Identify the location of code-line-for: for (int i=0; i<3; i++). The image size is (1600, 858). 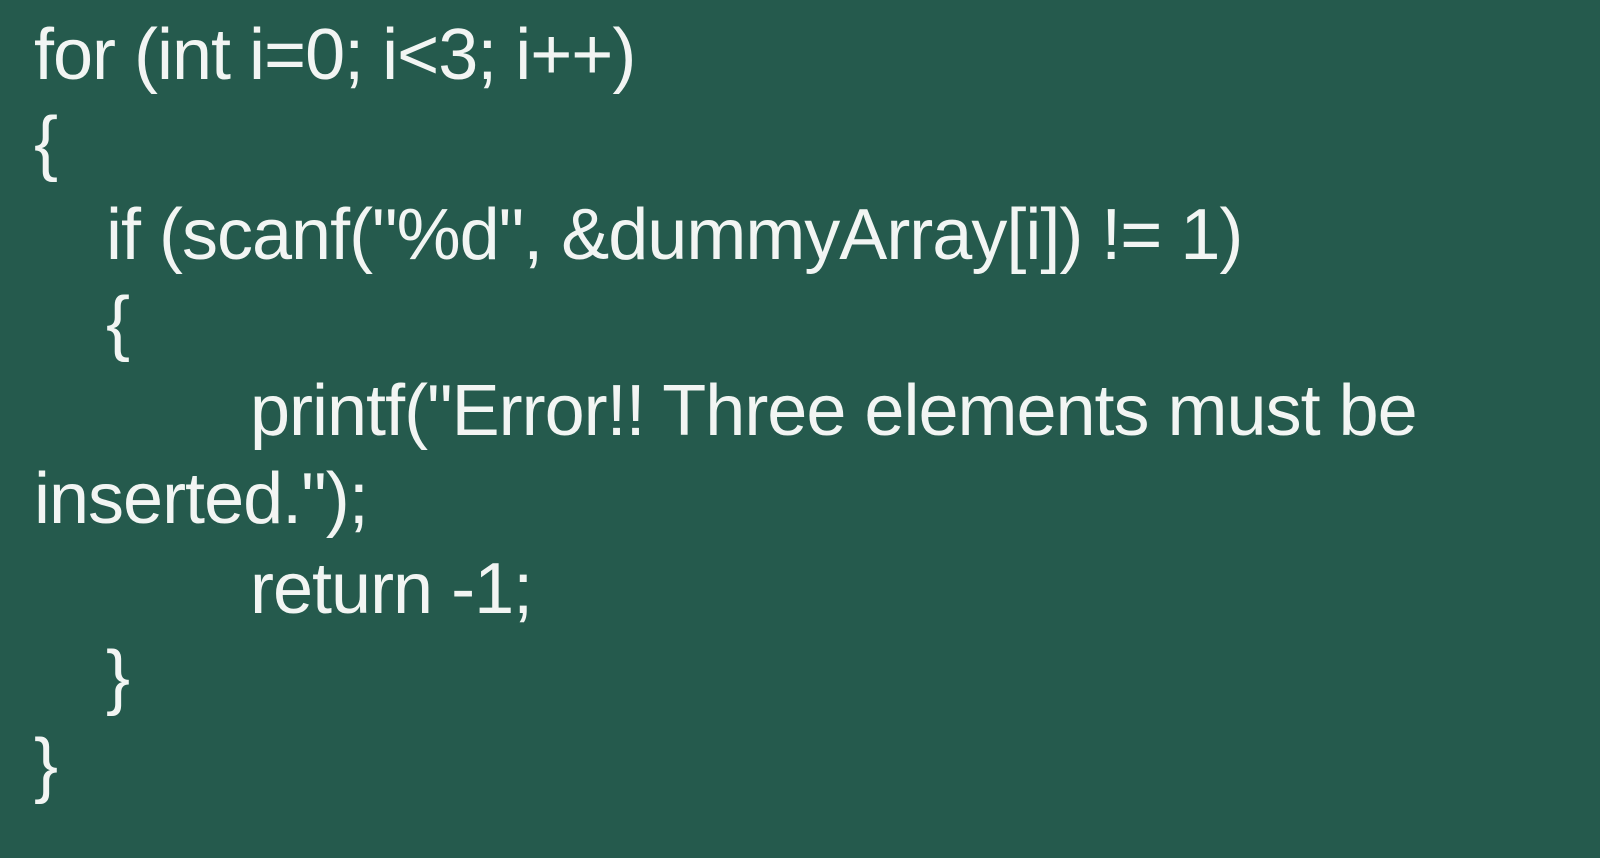
(335, 55).